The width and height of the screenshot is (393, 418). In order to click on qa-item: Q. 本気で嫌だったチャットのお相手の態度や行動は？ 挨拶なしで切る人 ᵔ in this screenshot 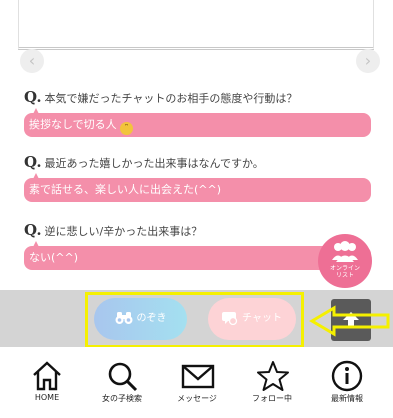, I will do `click(197, 112)`.